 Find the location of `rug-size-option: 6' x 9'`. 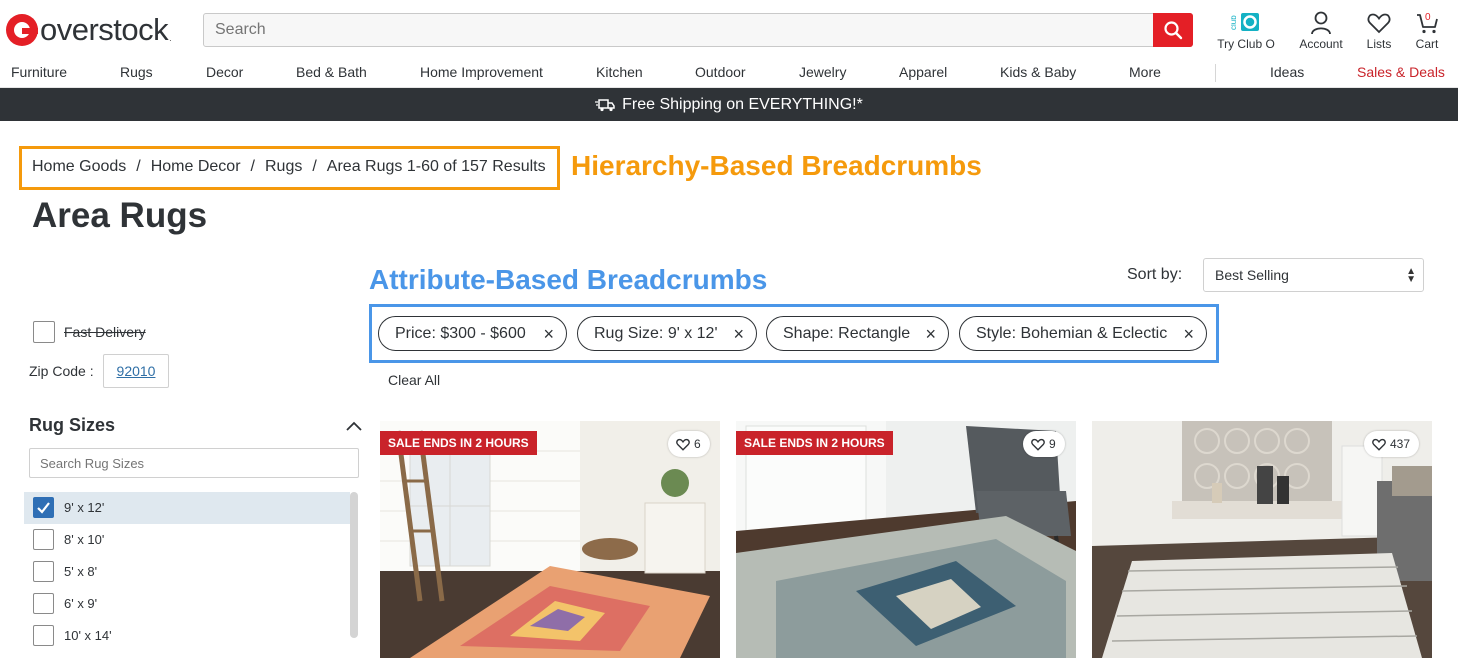

rug-size-option: 6' x 9' is located at coordinates (187, 604).